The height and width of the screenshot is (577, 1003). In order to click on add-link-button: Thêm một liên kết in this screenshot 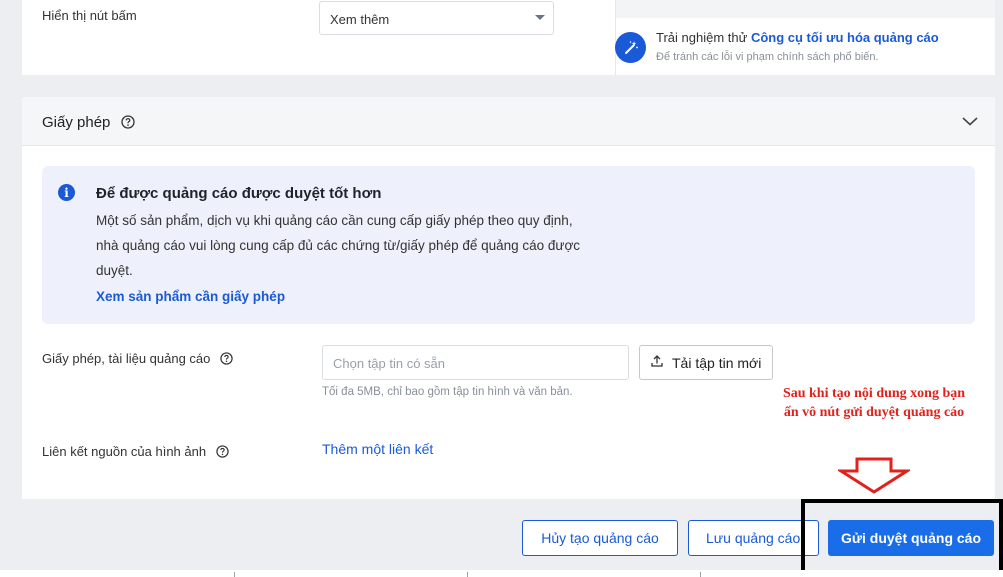, I will do `click(377, 449)`.